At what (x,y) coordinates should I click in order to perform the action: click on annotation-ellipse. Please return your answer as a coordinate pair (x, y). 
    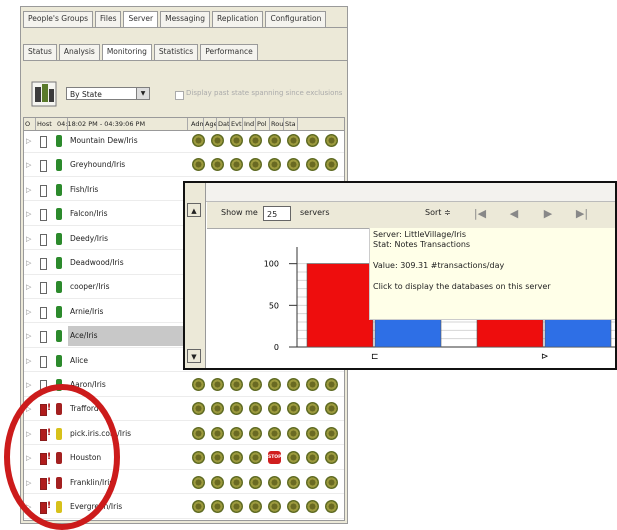
    Looking at the image, I should click on (62, 457).